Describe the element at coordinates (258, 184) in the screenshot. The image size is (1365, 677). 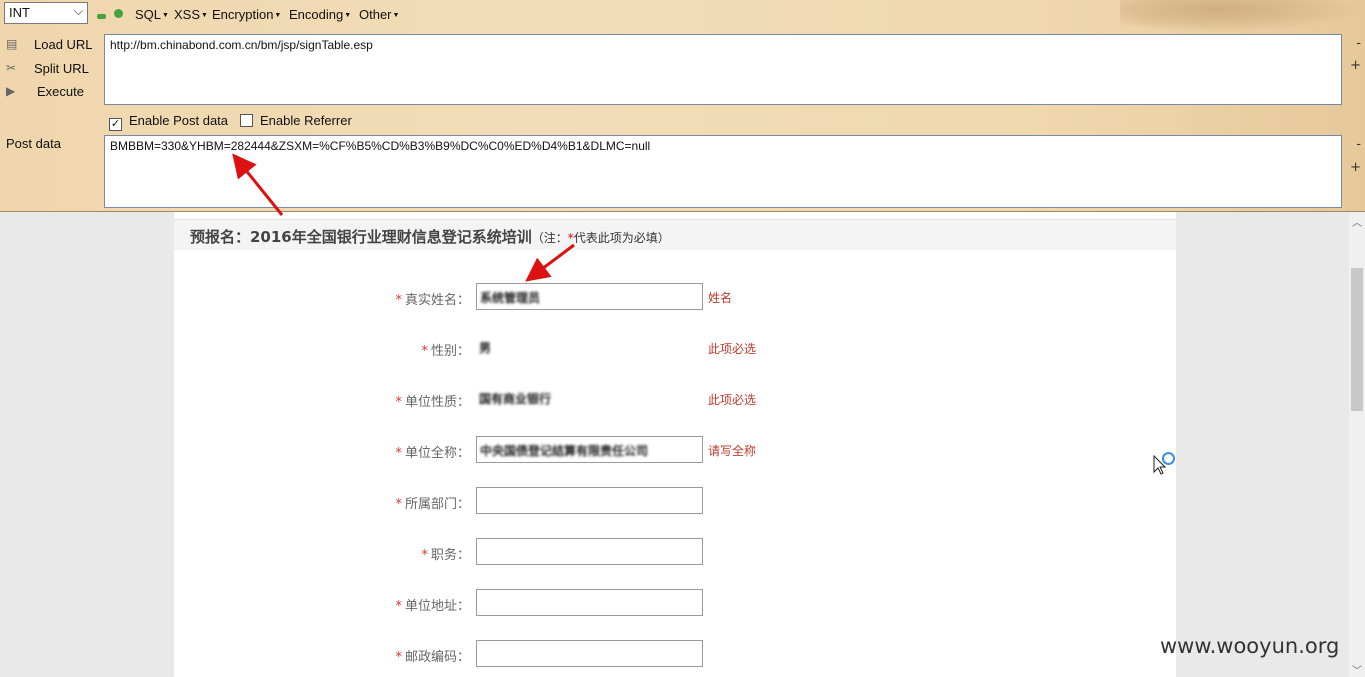
I see `arrow-post-param` at that location.